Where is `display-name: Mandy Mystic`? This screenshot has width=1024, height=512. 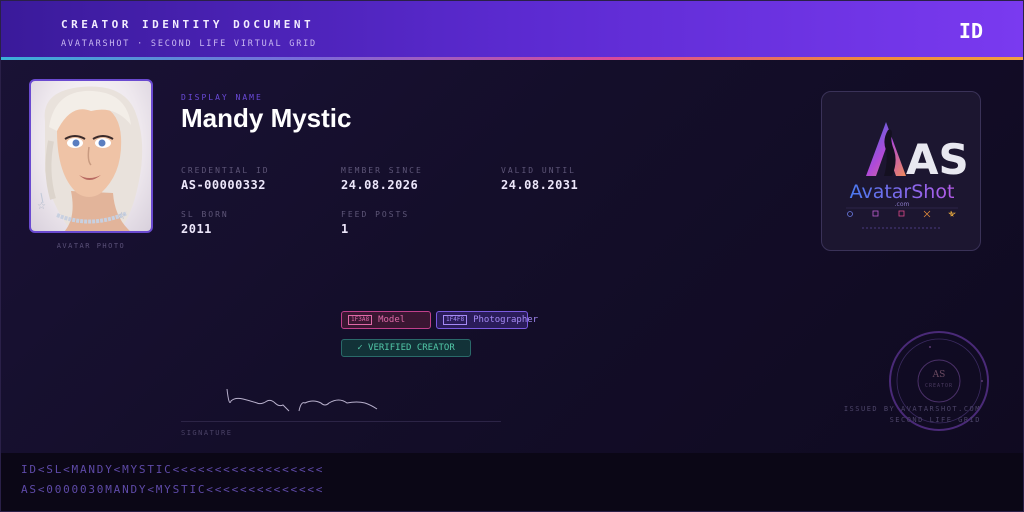 display-name: Mandy Mystic is located at coordinates (266, 118).